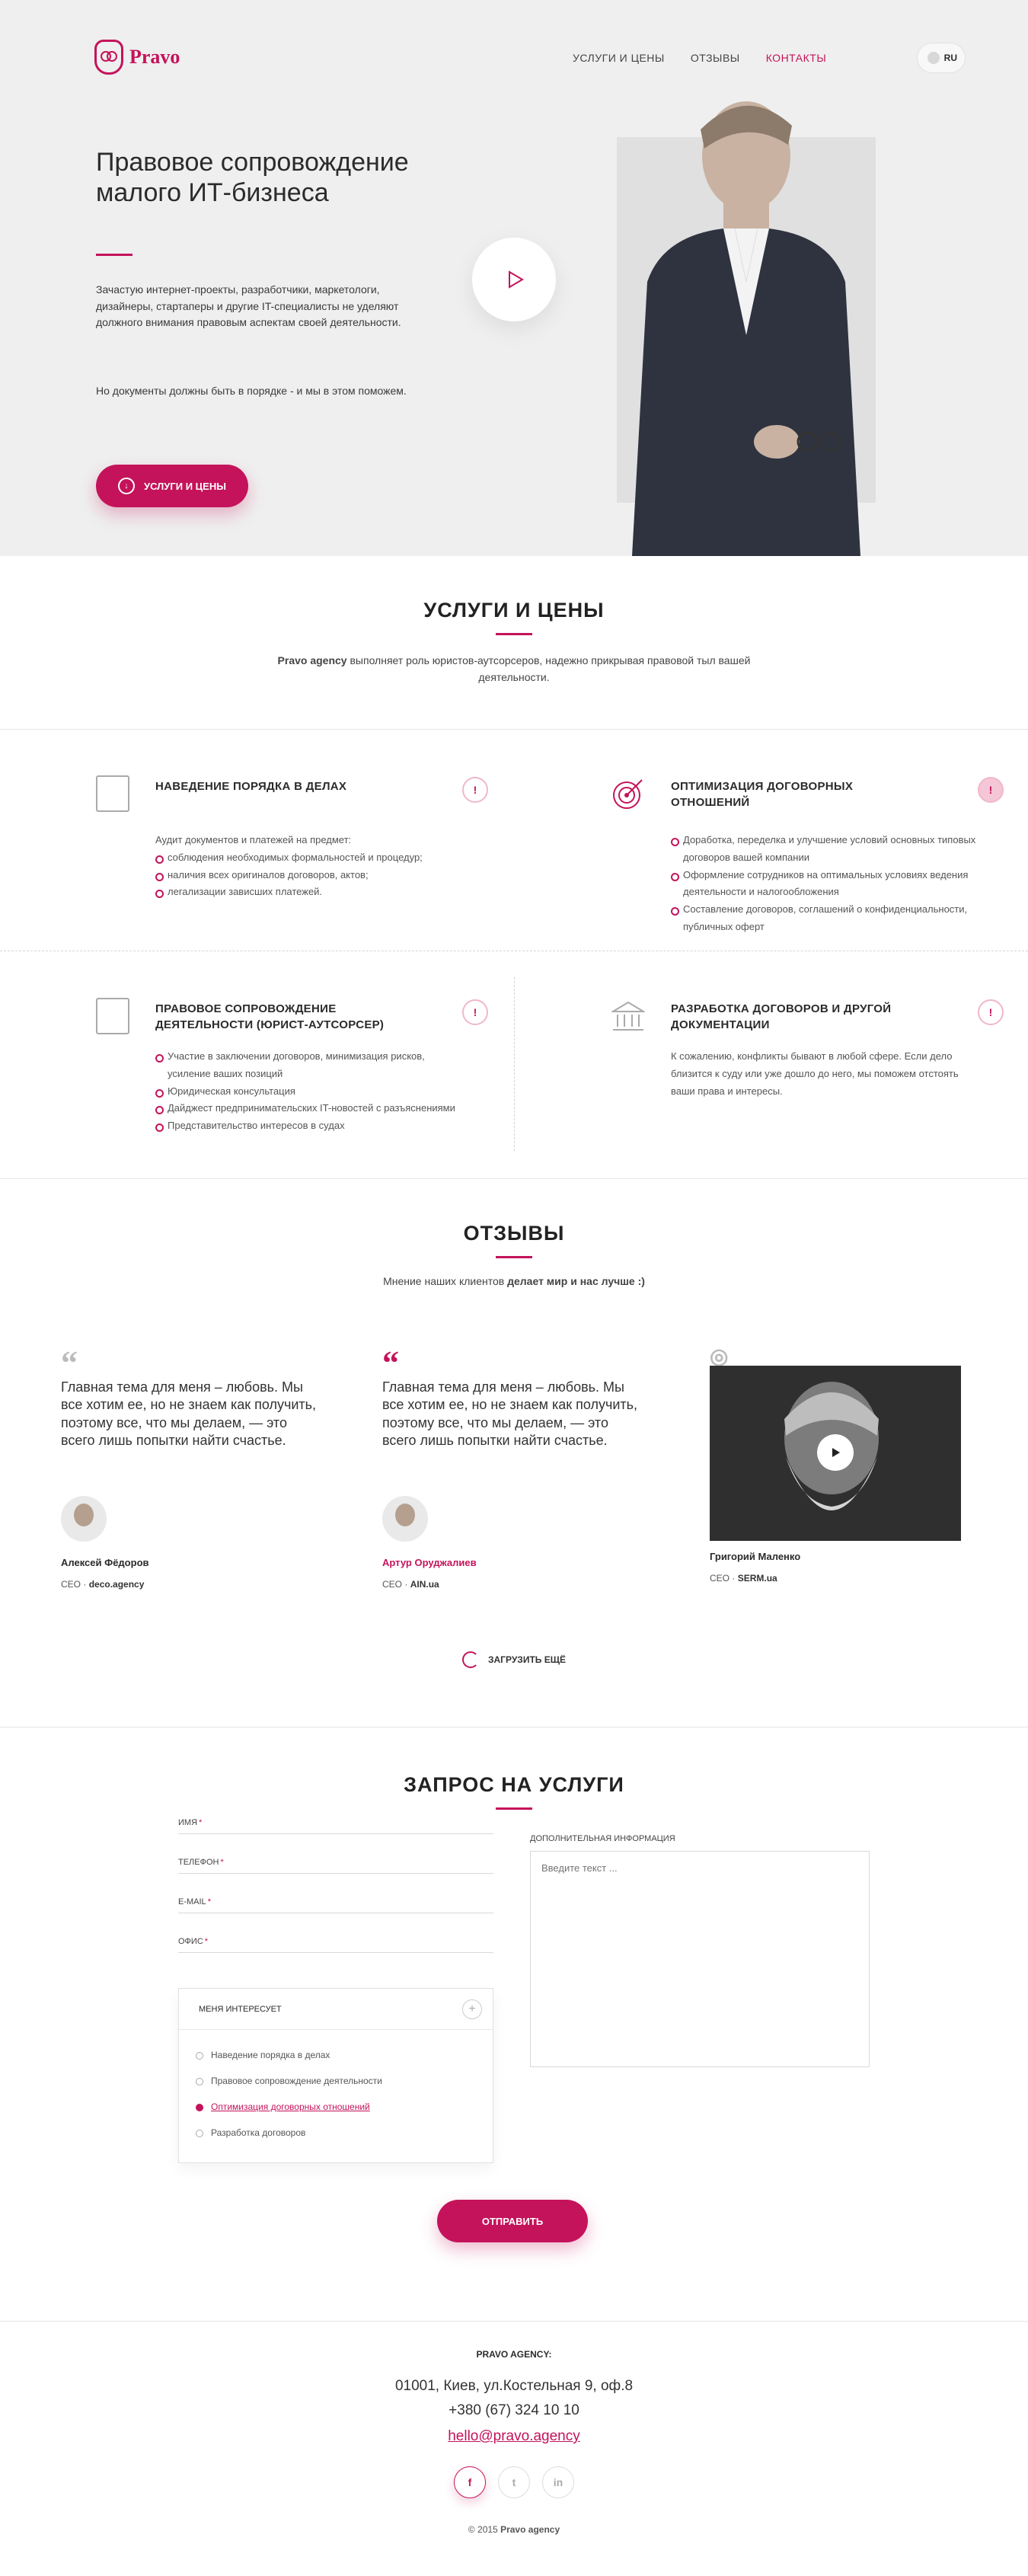  Describe the element at coordinates (241, 2009) in the screenshot. I see `interests-title: Меня интересует` at that location.